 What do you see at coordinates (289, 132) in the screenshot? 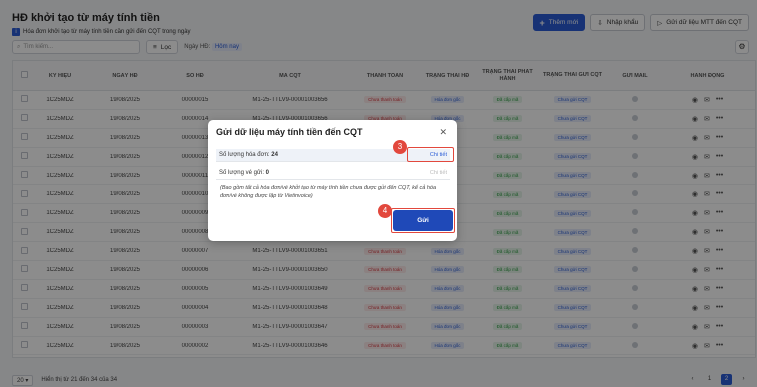
I see `modal-title: Gửi dữ liệu máy tính tiền đến CQT` at bounding box center [289, 132].